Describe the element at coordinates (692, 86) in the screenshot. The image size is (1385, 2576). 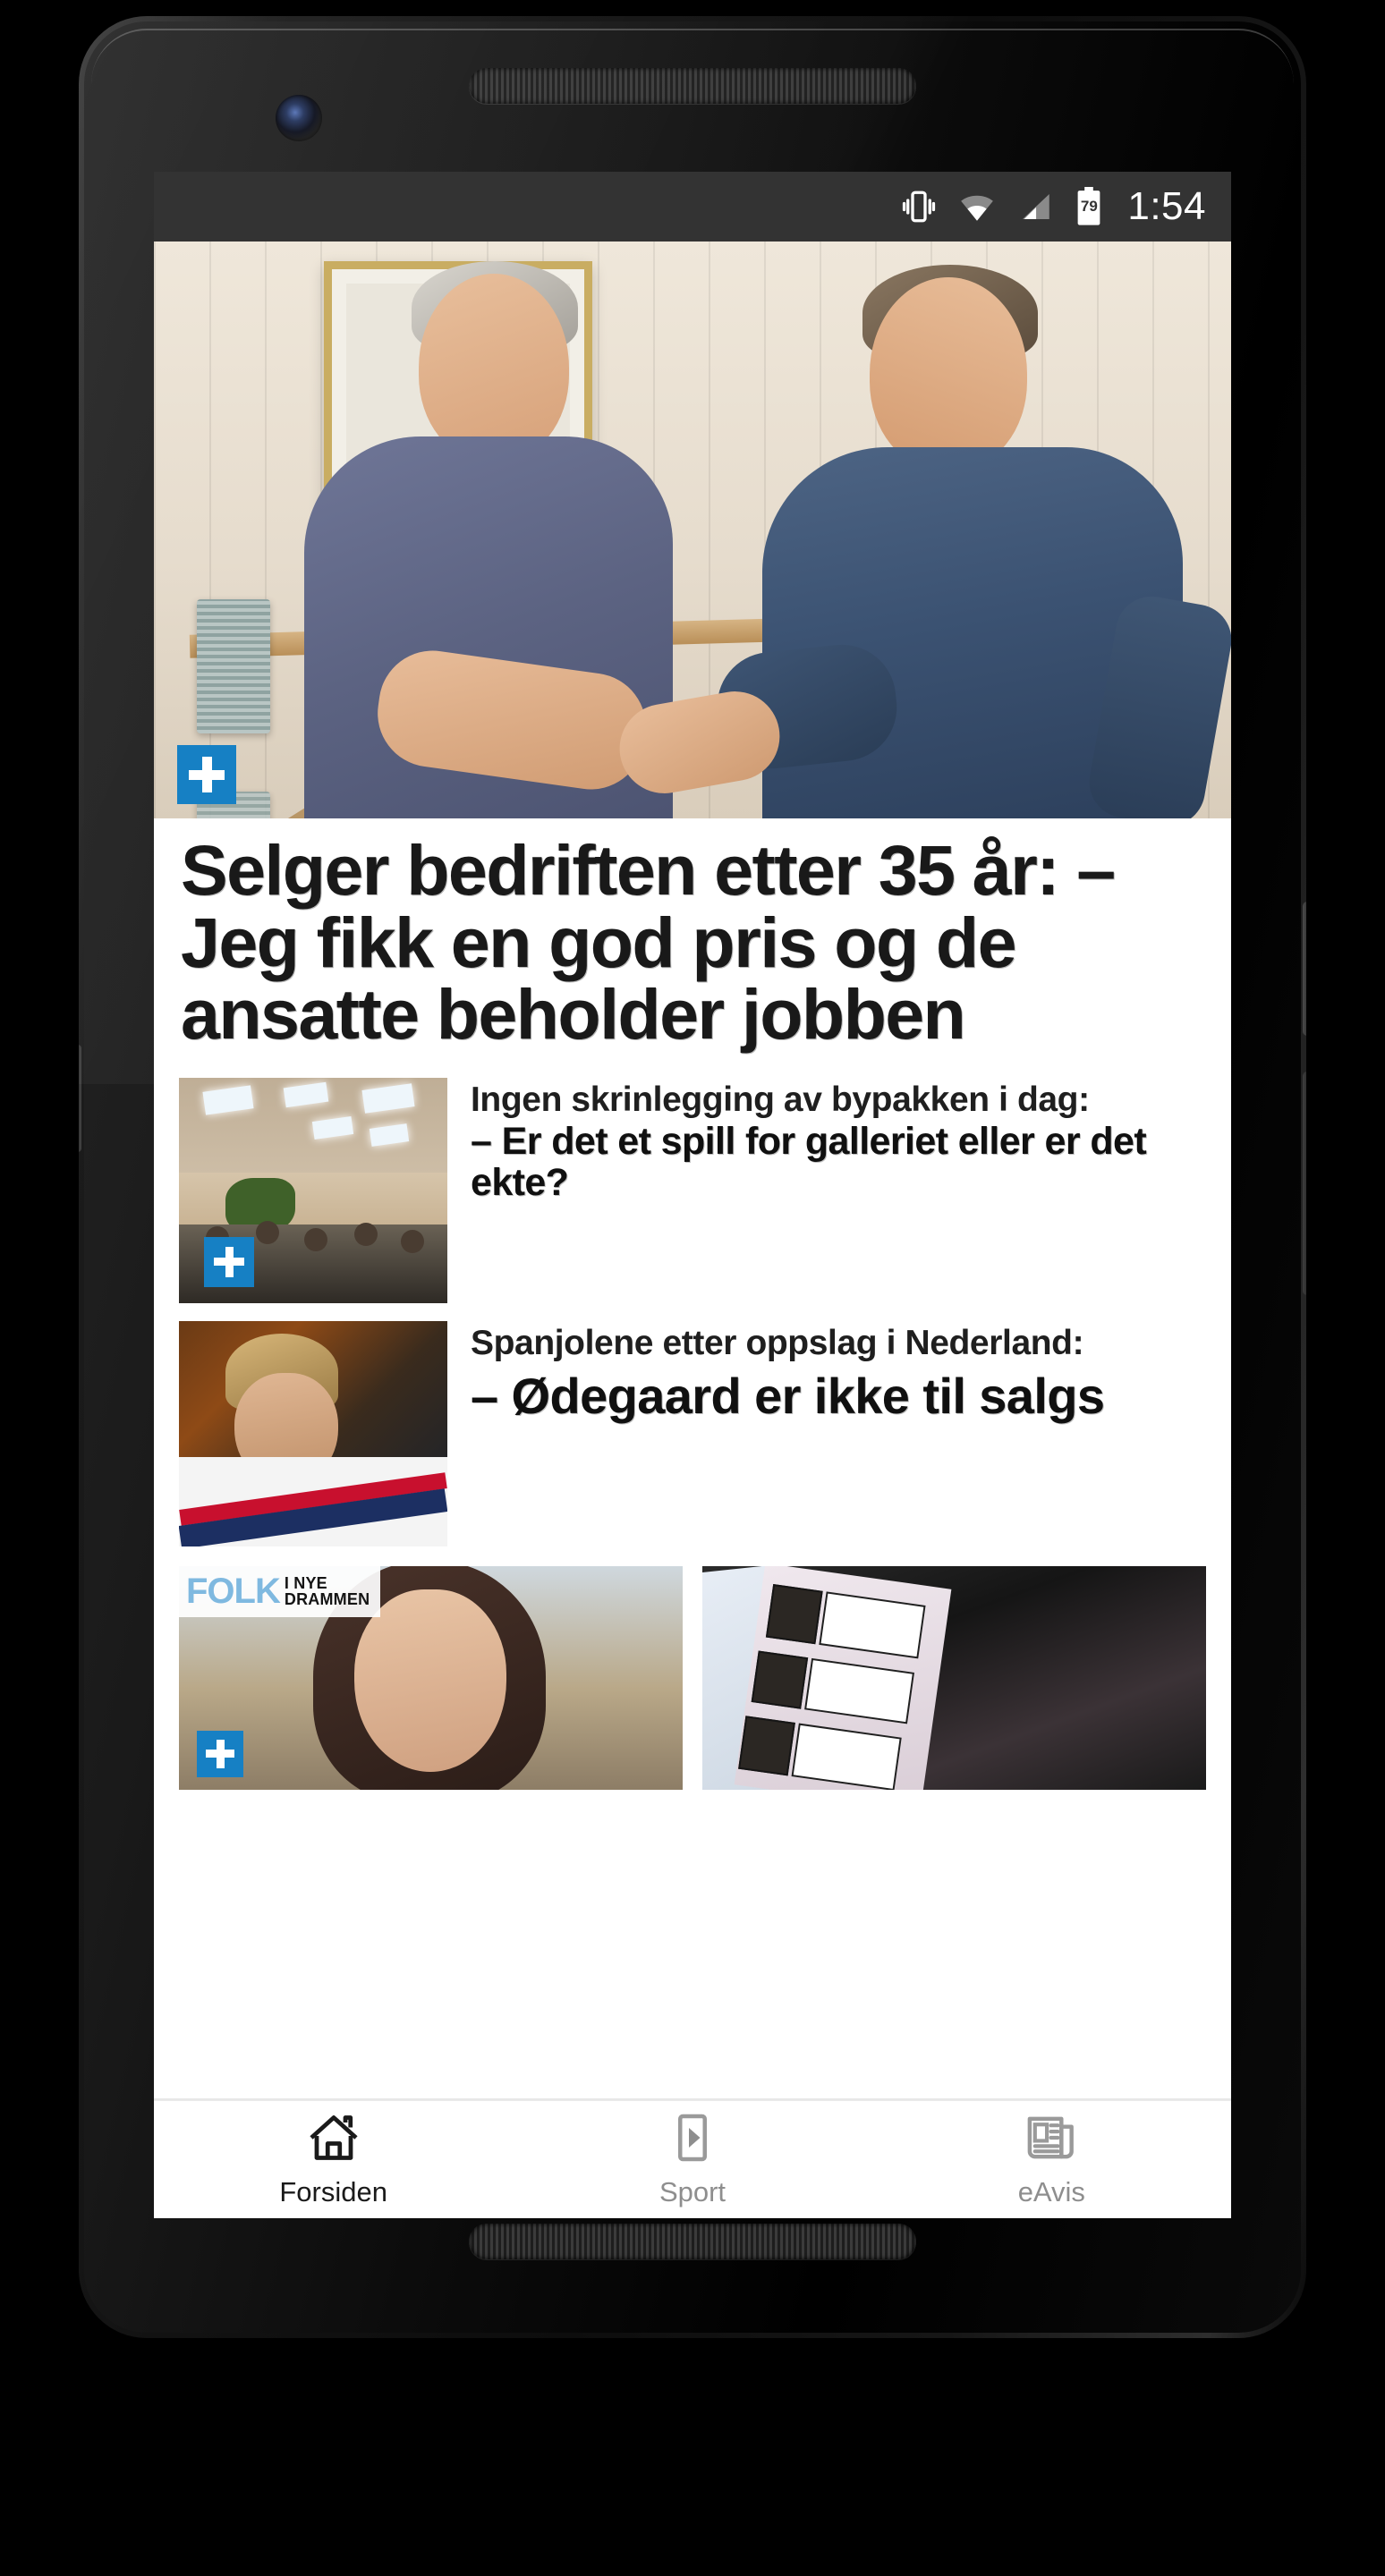
I see `earpiece-speaker` at that location.